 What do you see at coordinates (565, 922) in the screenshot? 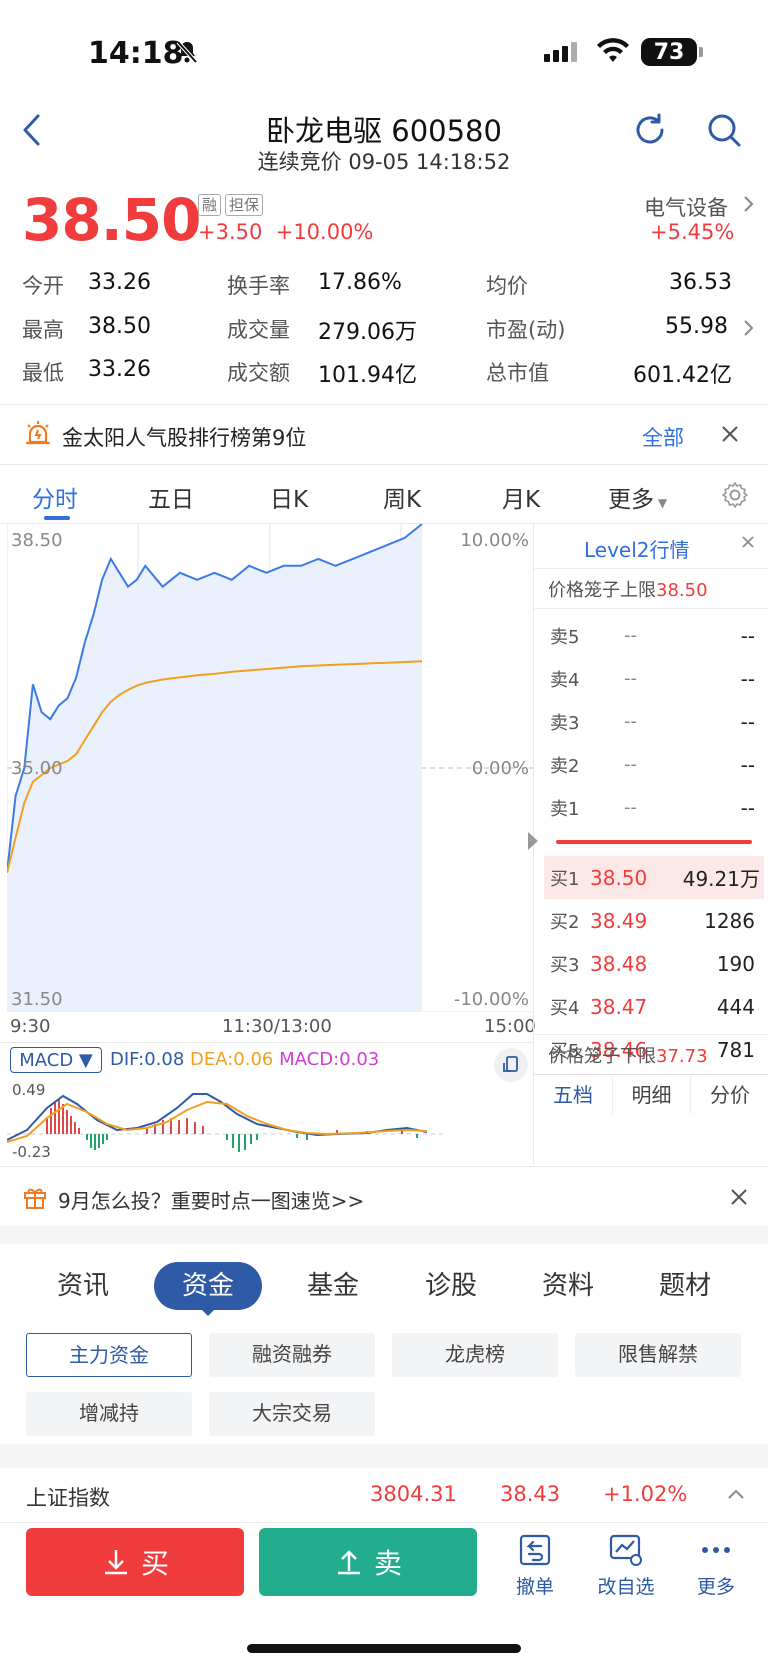
I see `bid-label: 买2` at bounding box center [565, 922].